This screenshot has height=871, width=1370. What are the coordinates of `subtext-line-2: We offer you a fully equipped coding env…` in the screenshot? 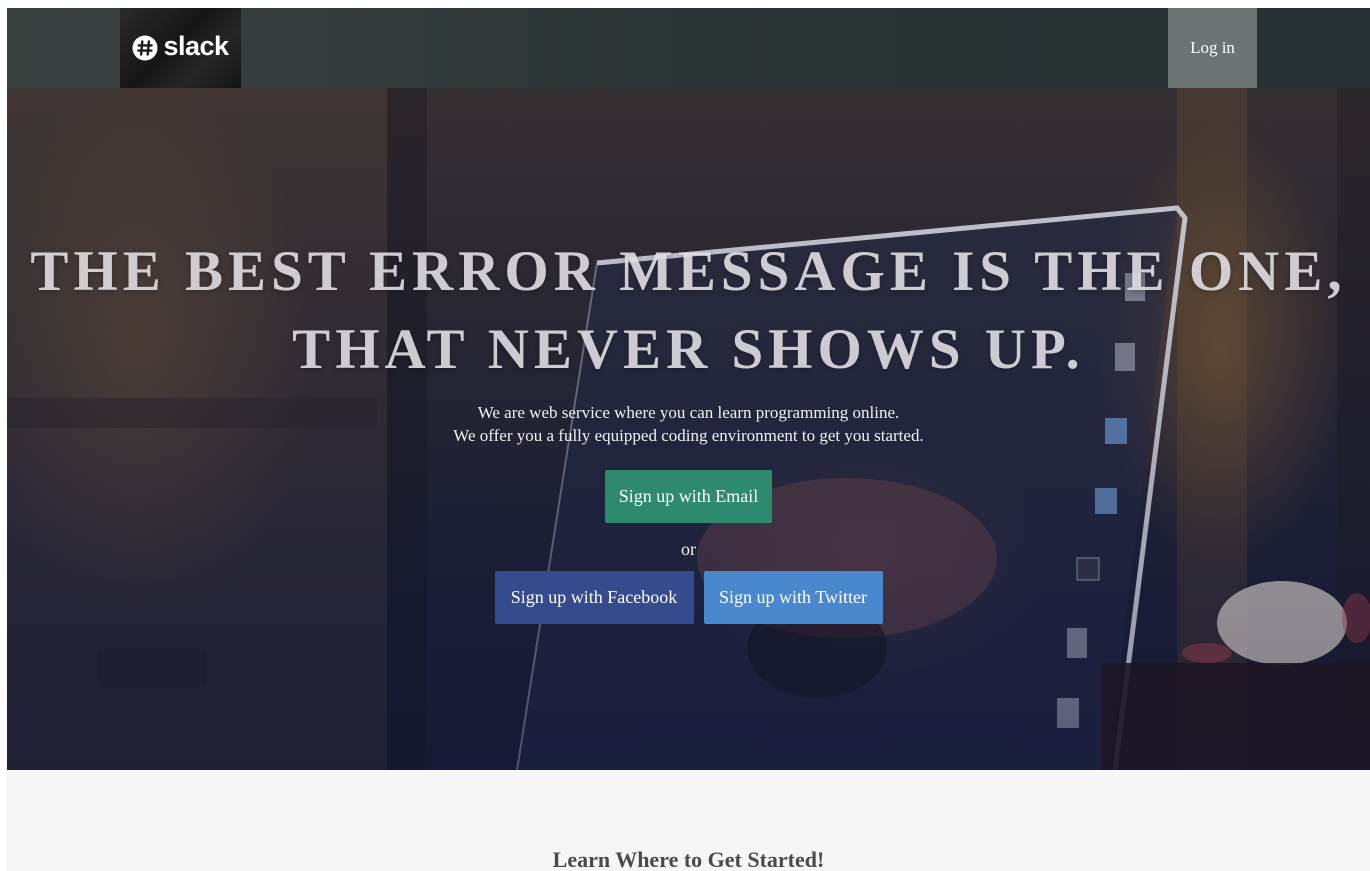 It's located at (688, 435).